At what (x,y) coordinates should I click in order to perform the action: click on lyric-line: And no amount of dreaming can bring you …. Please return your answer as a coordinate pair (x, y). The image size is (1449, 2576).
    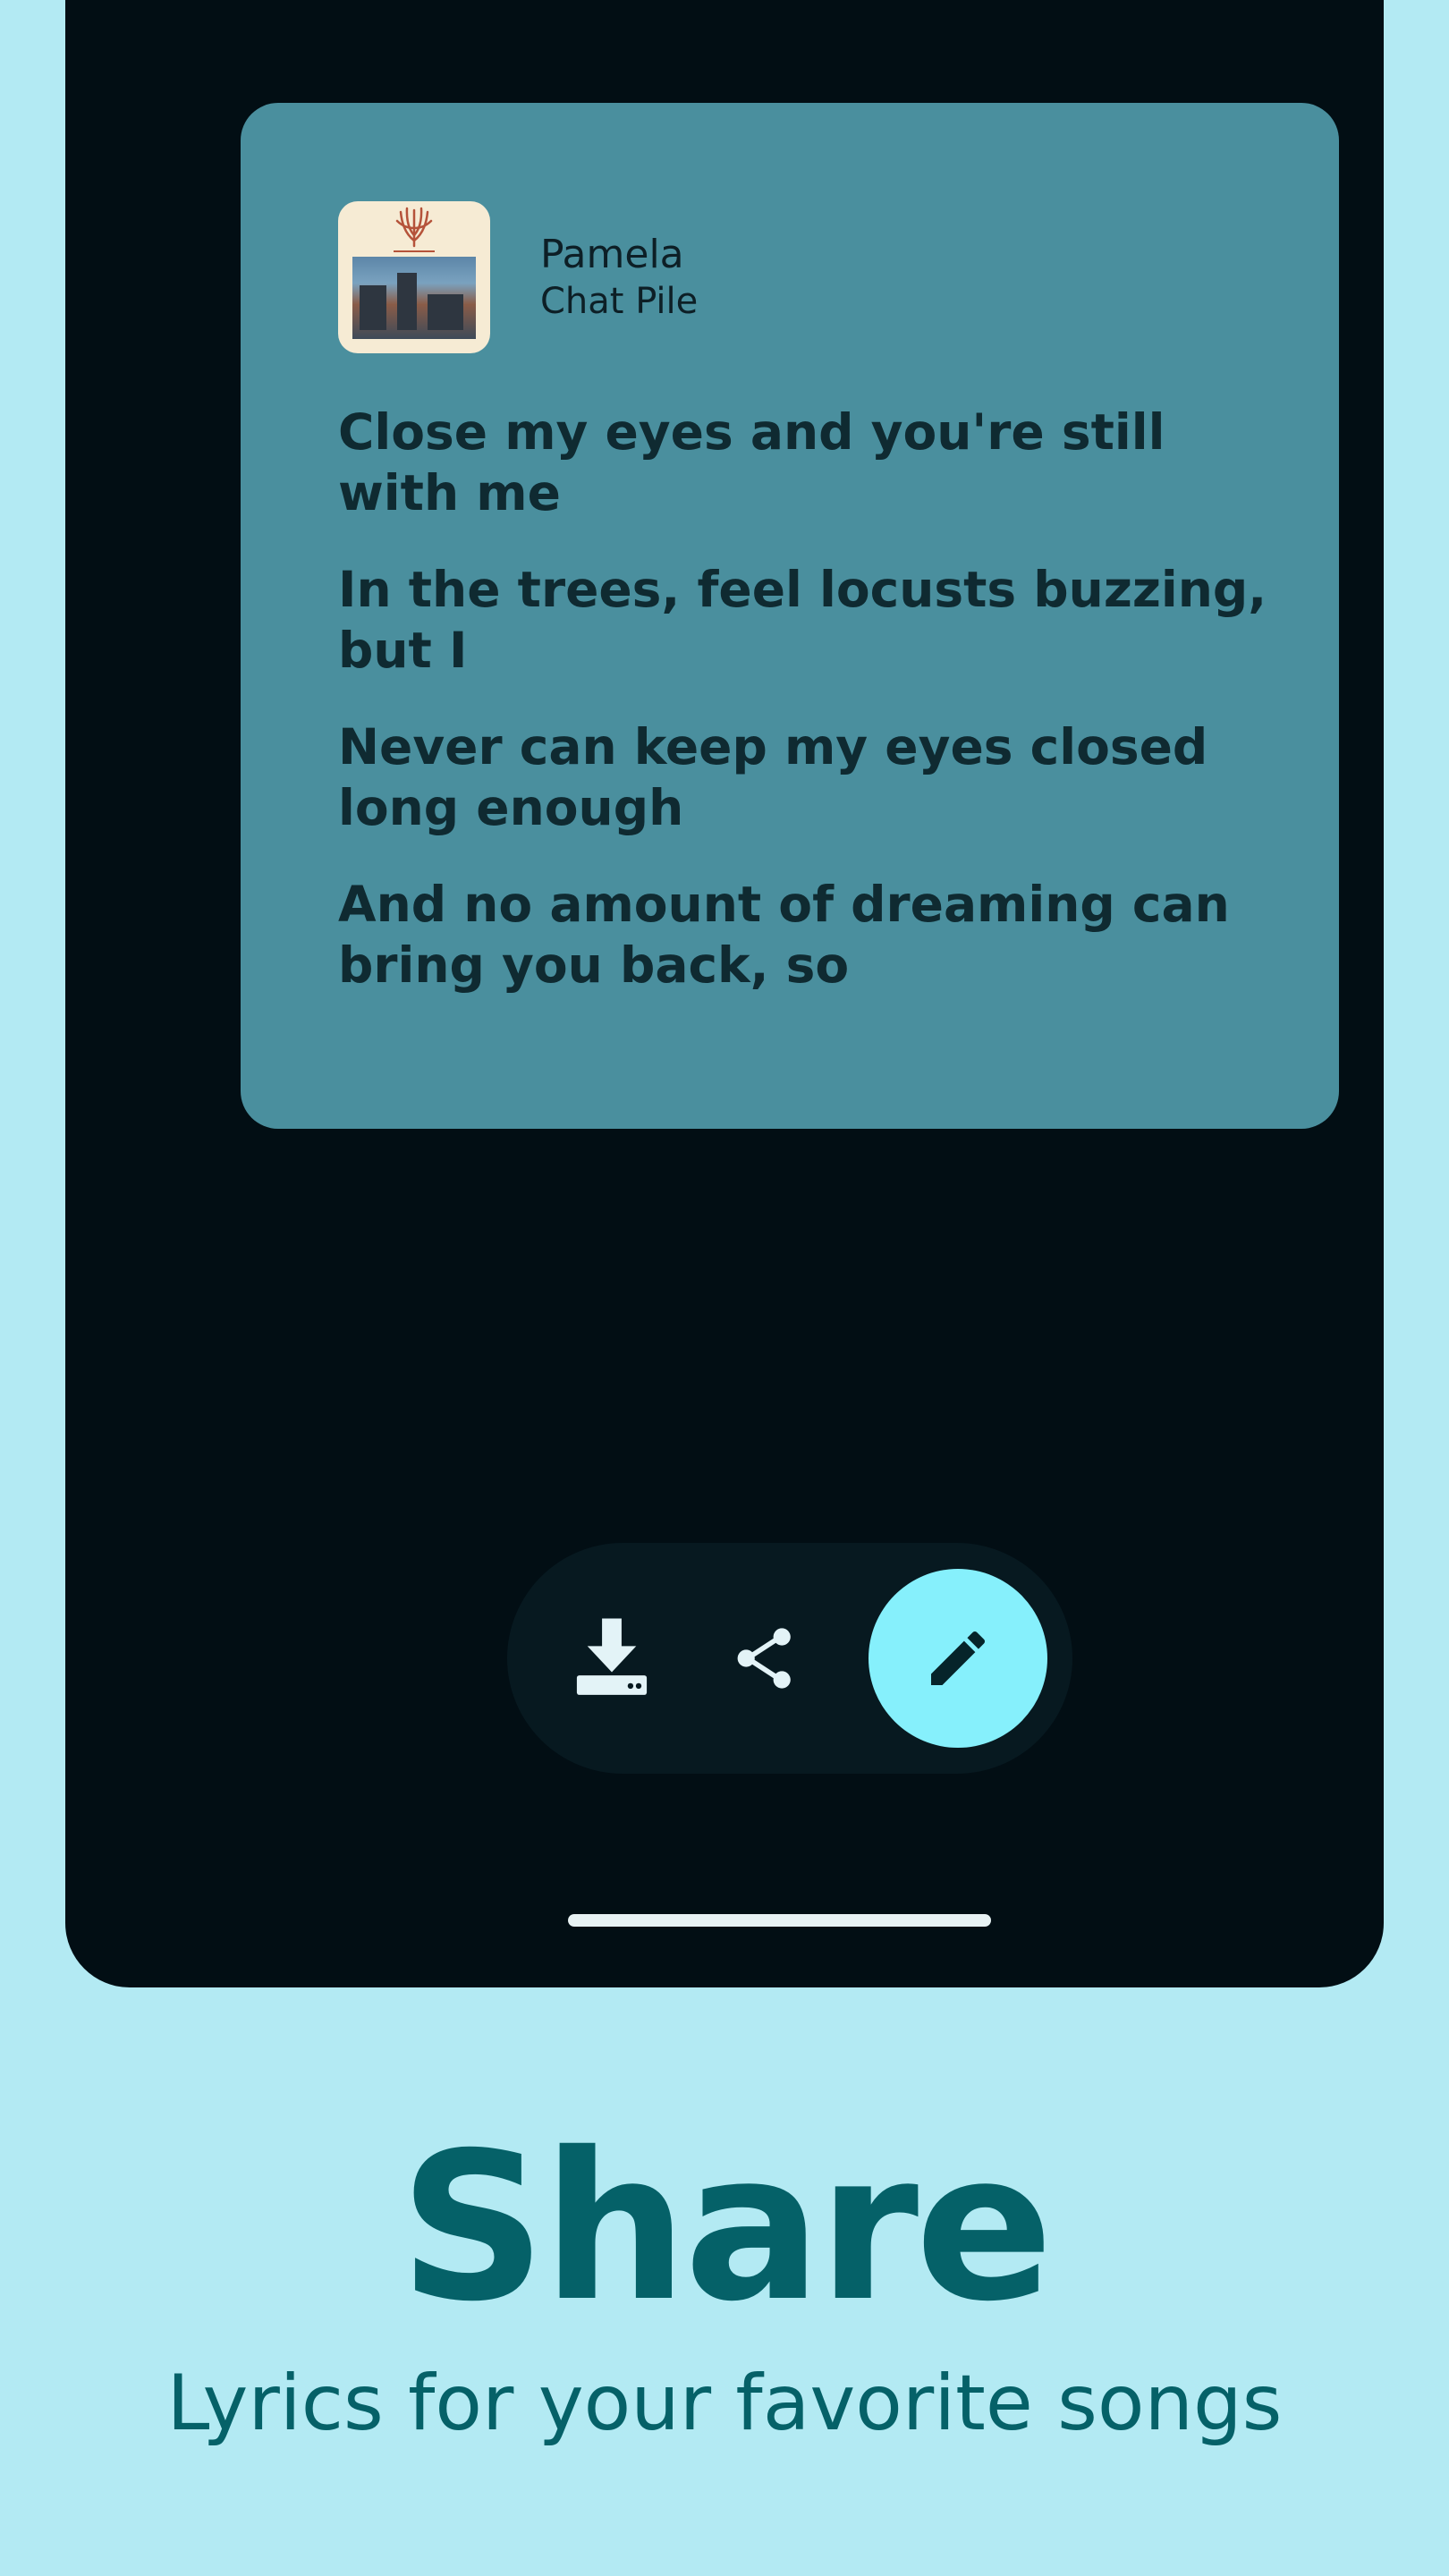
    Looking at the image, I should click on (784, 935).